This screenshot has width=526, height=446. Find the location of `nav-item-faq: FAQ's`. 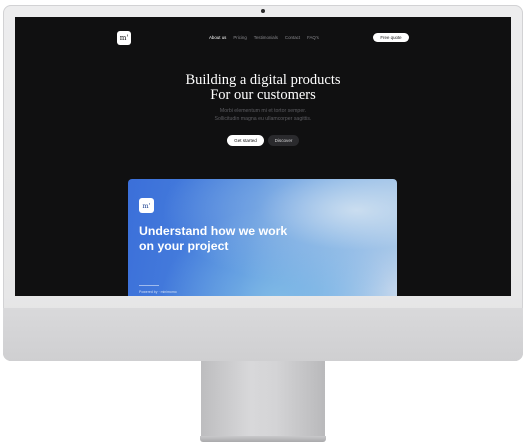

nav-item-faq: FAQ's is located at coordinates (313, 37).